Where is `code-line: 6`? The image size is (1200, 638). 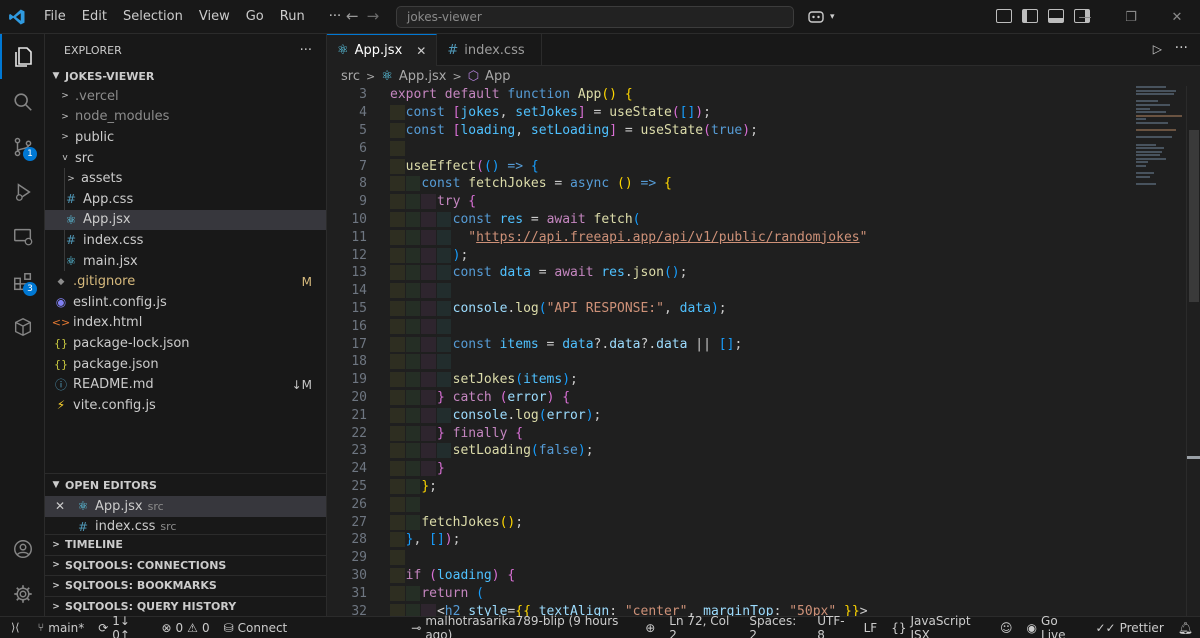 code-line: 6 is located at coordinates (763, 148).